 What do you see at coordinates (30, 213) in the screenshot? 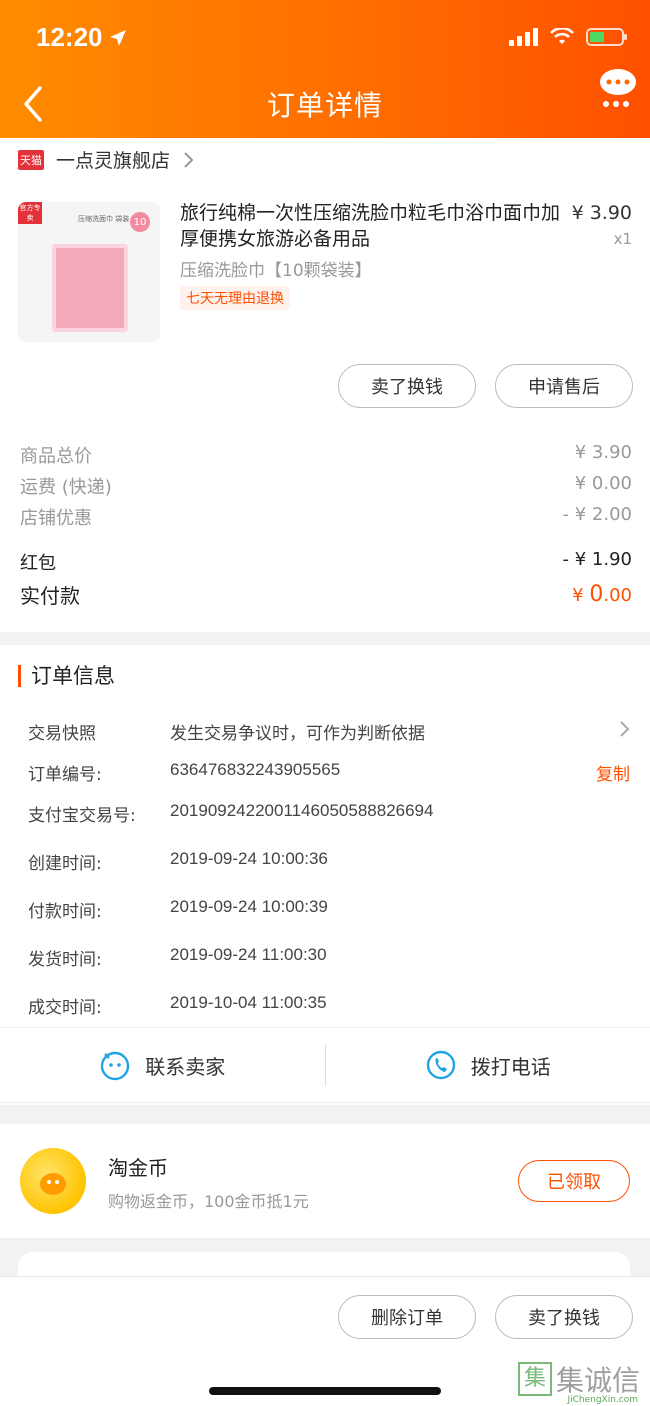
I see `official-badge: 官方专卖` at bounding box center [30, 213].